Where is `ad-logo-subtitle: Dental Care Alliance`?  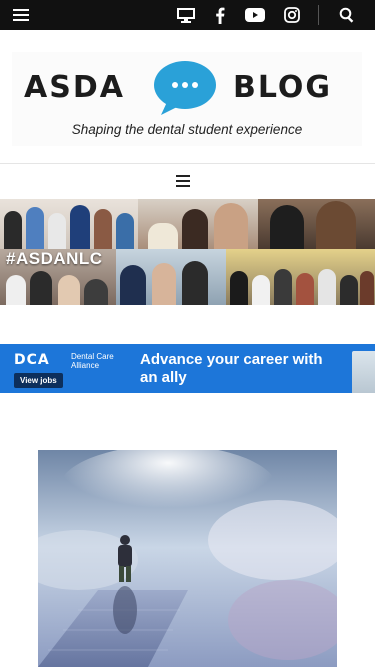 ad-logo-subtitle: Dental Care Alliance is located at coordinates (92, 361).